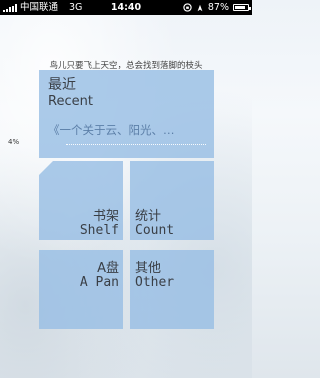  Describe the element at coordinates (62, 85) in the screenshot. I see `recent-title-zh: 最近` at that location.